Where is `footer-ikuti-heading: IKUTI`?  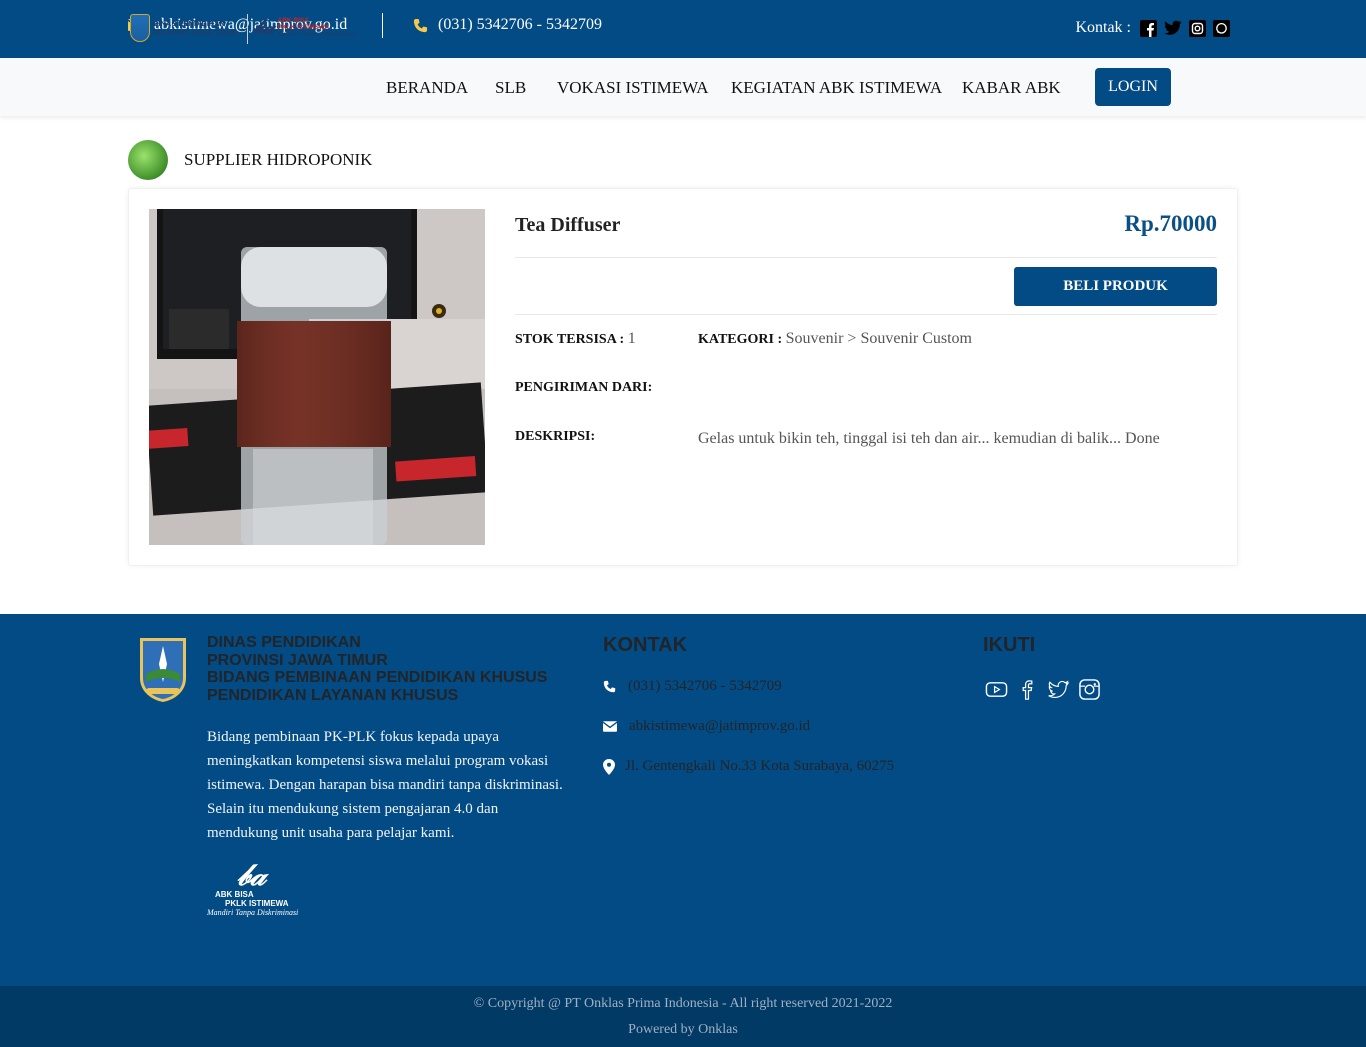 footer-ikuti-heading: IKUTI is located at coordinates (1009, 645).